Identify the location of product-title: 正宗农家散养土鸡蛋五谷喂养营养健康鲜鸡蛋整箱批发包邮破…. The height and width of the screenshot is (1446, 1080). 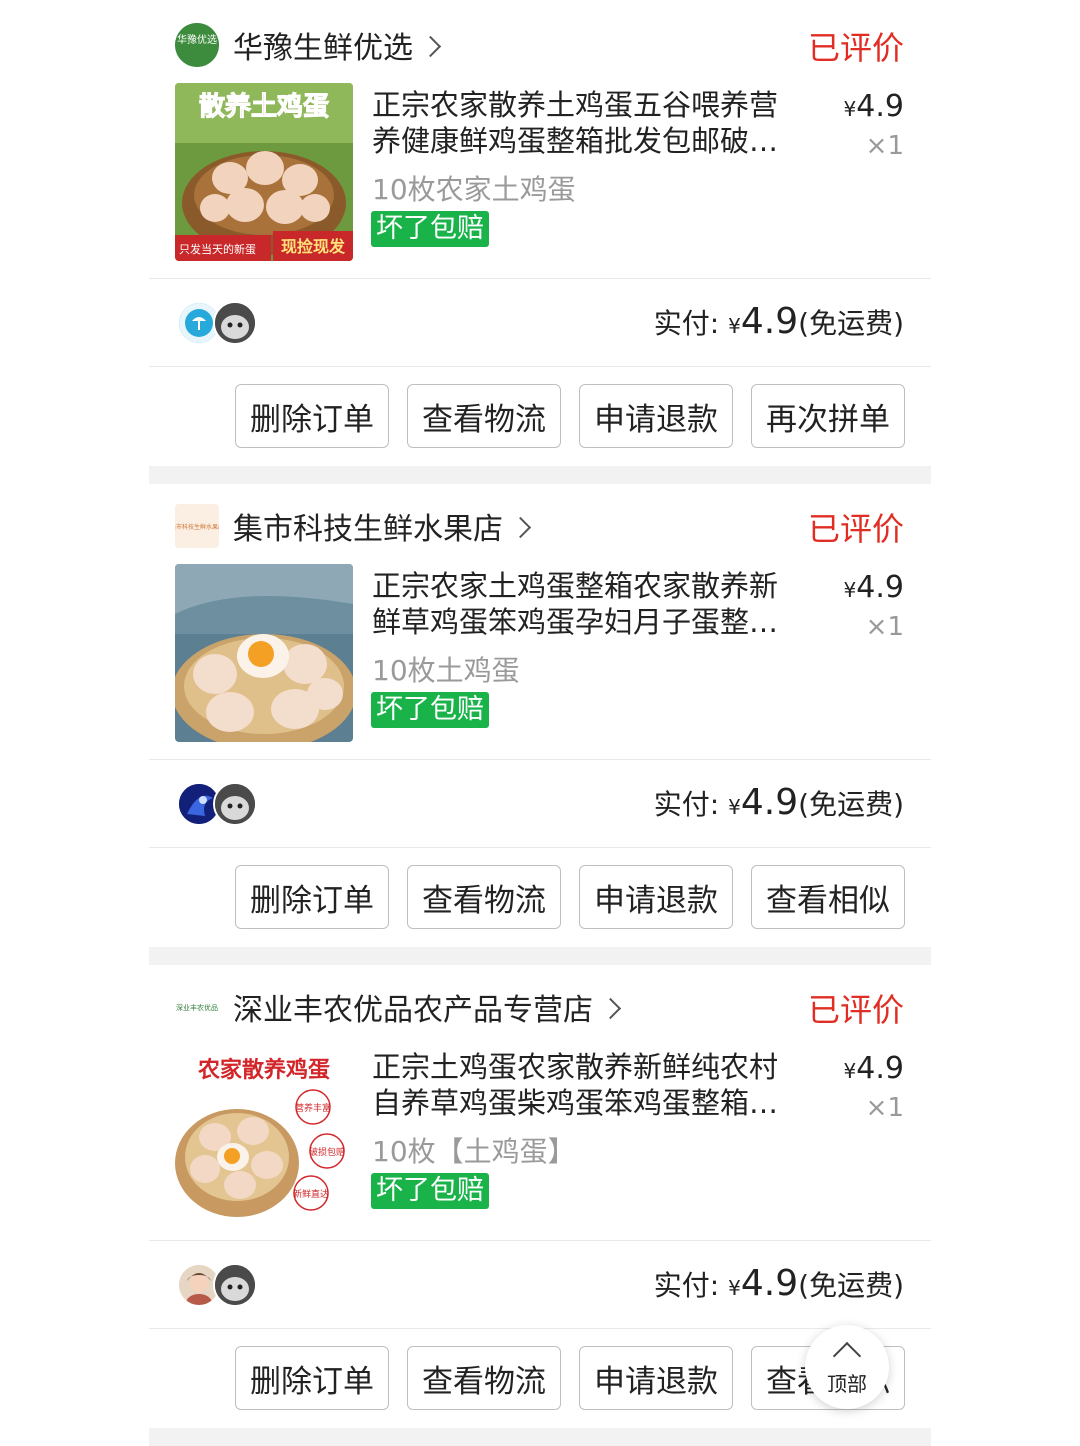
(586, 123).